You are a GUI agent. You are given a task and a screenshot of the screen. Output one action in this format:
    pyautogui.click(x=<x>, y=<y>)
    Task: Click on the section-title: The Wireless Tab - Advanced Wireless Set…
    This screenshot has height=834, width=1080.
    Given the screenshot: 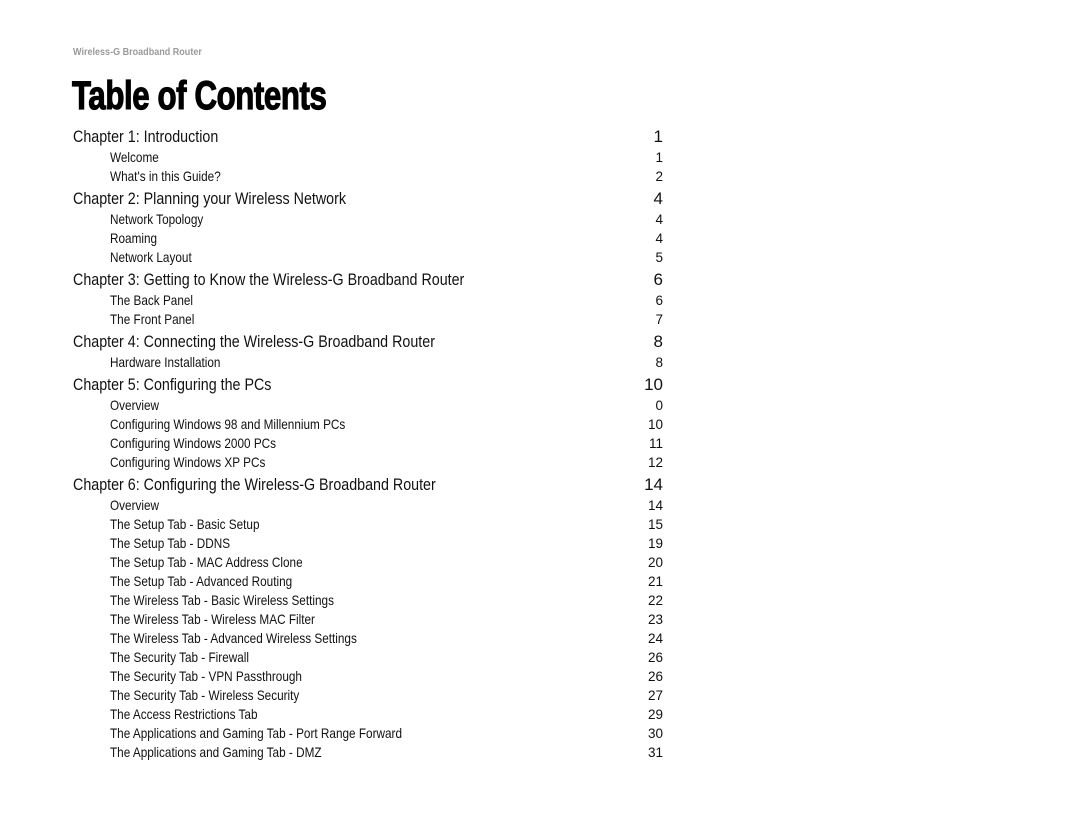 What is the action you would take?
    pyautogui.click(x=233, y=638)
    